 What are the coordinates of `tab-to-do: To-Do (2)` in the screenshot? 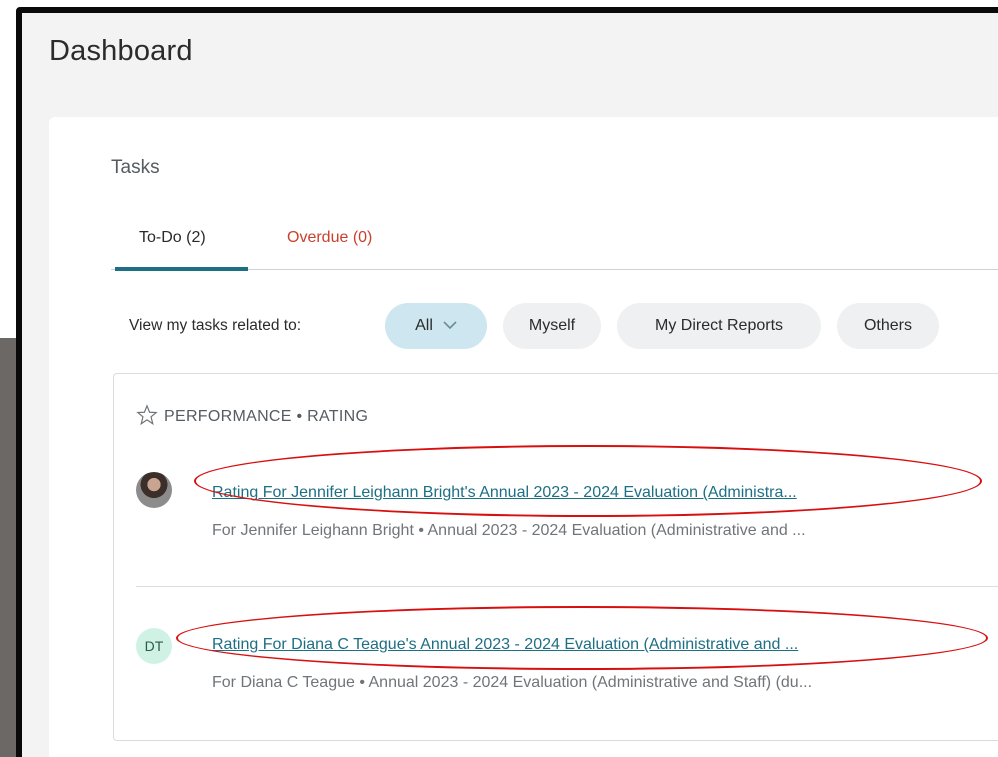 It's located at (172, 238).